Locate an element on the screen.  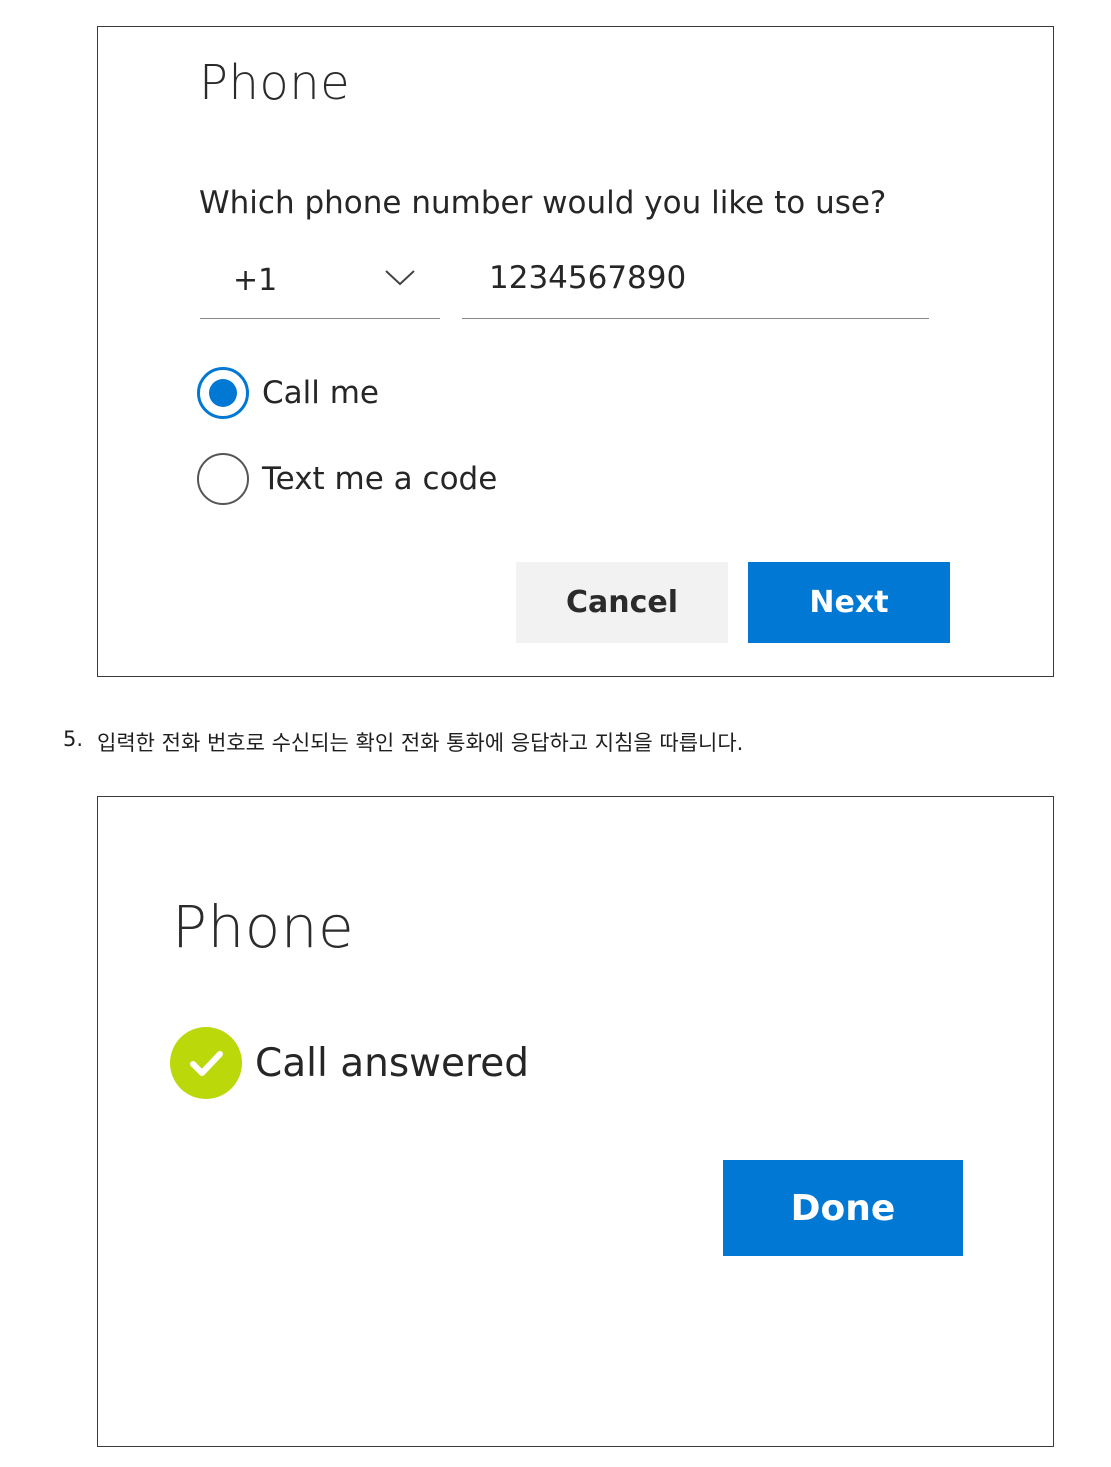
step-text: 입력한 전화 번호로 수신되는 확인 전화 통화에 응답하고 지침을 따릅니다. is located at coordinates (420, 743).